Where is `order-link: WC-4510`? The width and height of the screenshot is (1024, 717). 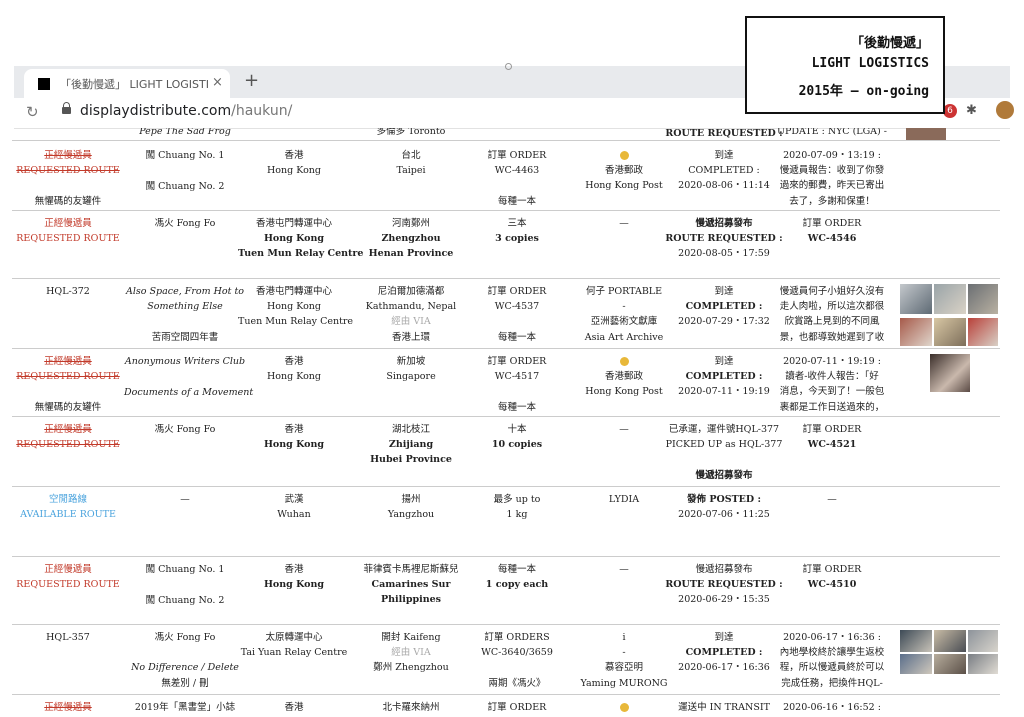
order-link: WC-4510 is located at coordinates (832, 585).